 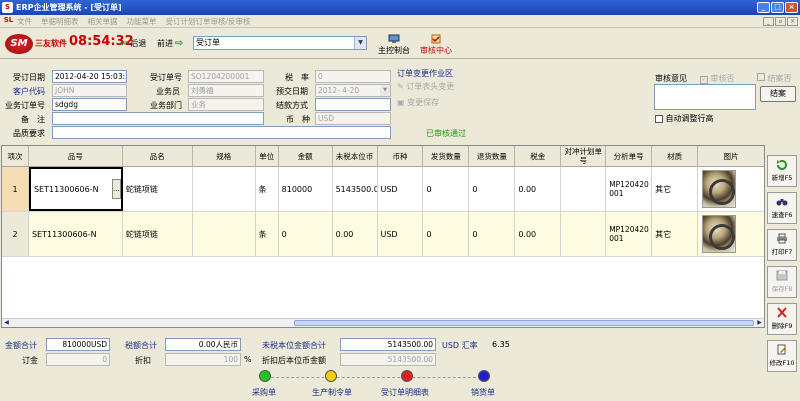 I want to click on mdi-minimize-icon: _, so click(x=768, y=21).